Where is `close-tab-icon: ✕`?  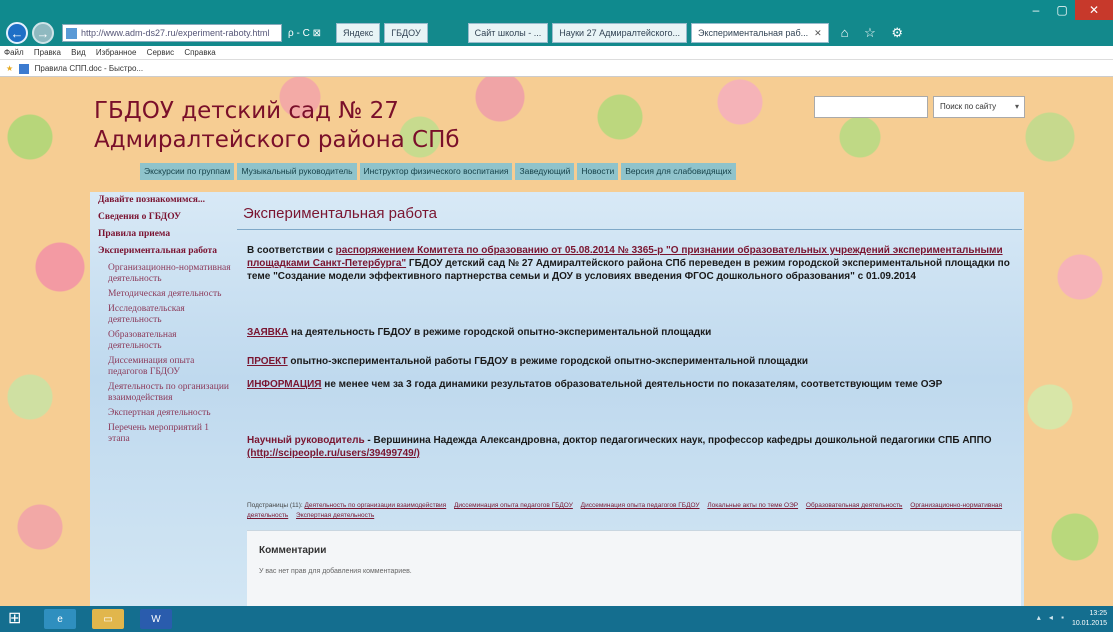
close-tab-icon: ✕ is located at coordinates (818, 33).